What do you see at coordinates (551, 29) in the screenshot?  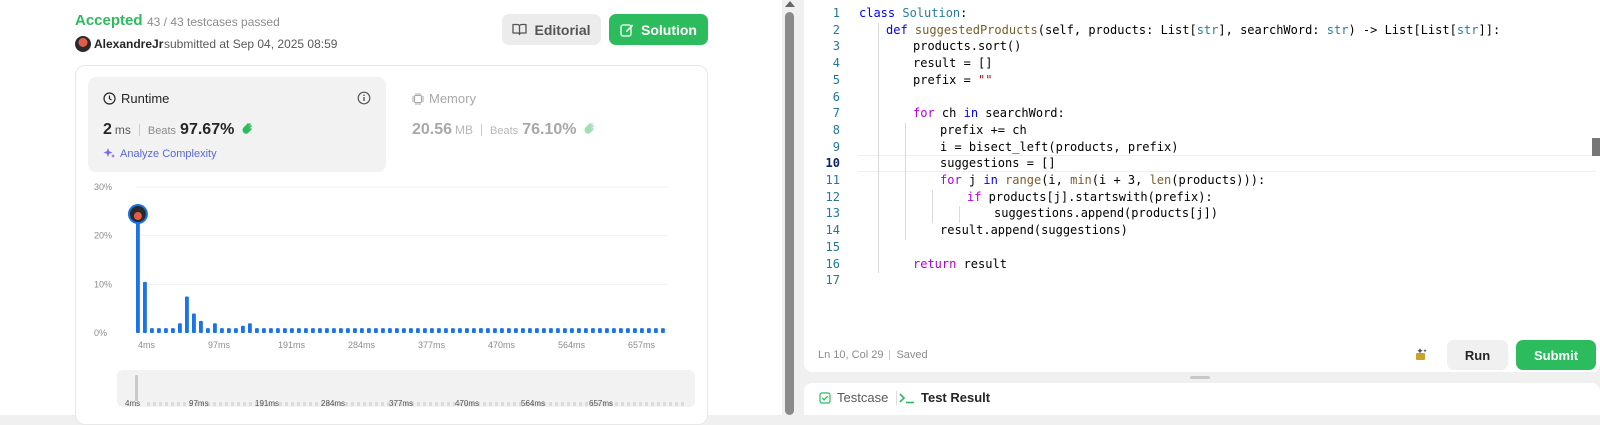 I see `editorial-button: Editorial` at bounding box center [551, 29].